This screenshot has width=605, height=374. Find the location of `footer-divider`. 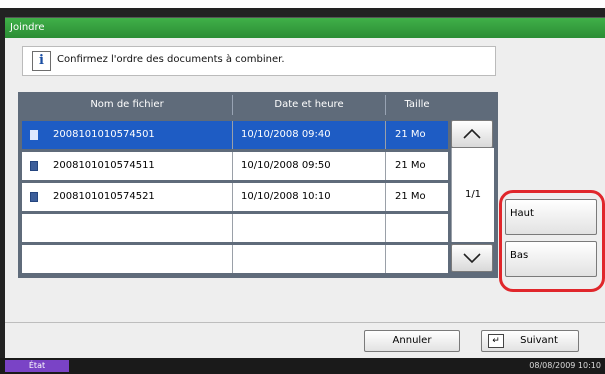

footer-divider is located at coordinates (305, 322).